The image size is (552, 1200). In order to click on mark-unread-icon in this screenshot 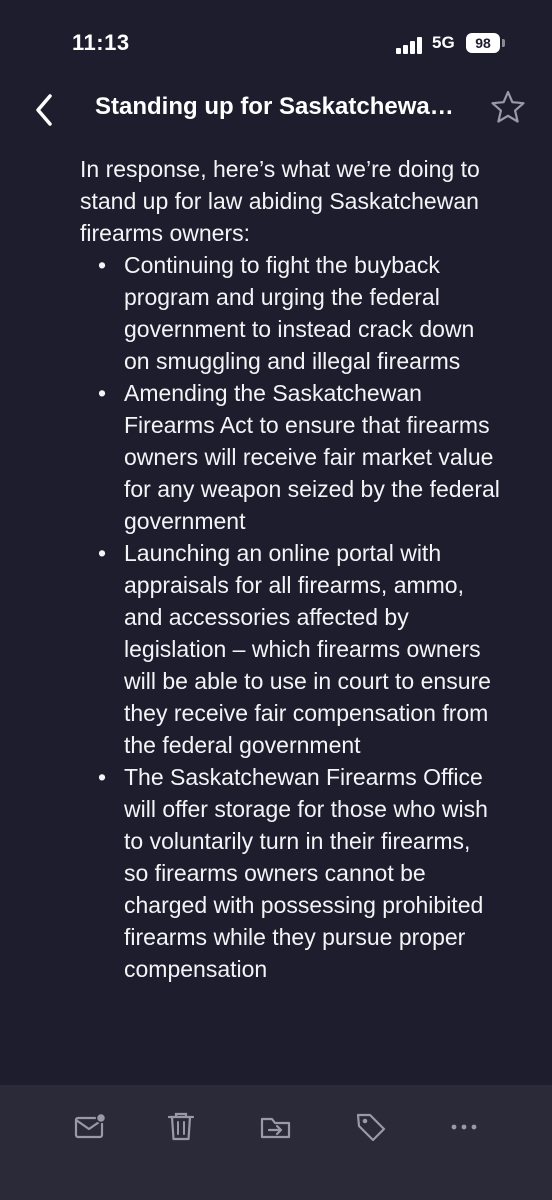, I will do `click(90, 1127)`.